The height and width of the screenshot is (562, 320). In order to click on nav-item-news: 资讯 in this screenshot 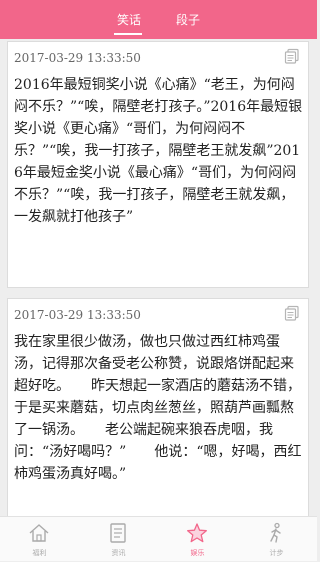, I will do `click(118, 539)`.